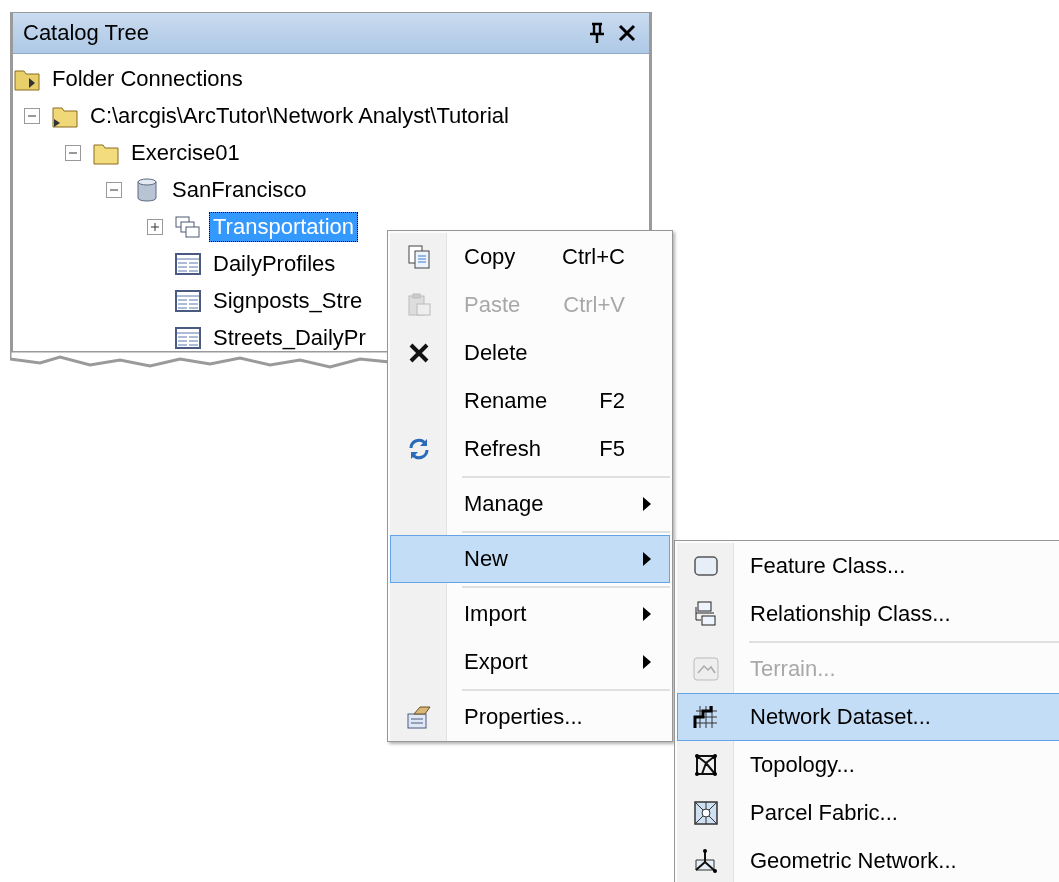 Image resolution: width=1059 pixels, height=882 pixels. Describe the element at coordinates (530, 614) in the screenshot. I see `menu-item: Import` at that location.